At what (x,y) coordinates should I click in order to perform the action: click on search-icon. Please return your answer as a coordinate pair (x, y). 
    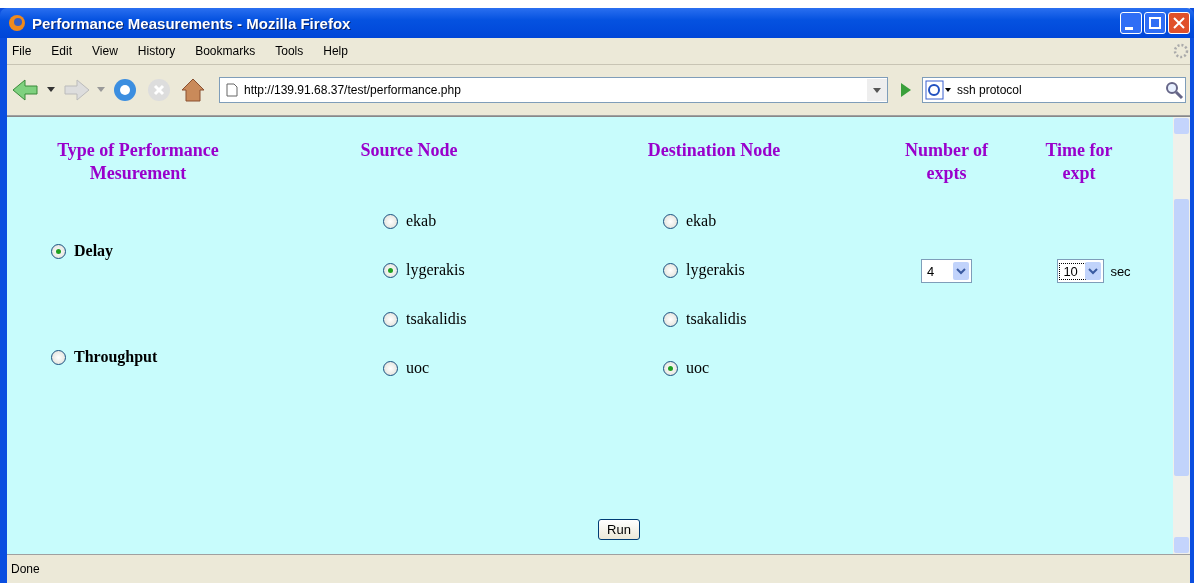
    Looking at the image, I should click on (1174, 90).